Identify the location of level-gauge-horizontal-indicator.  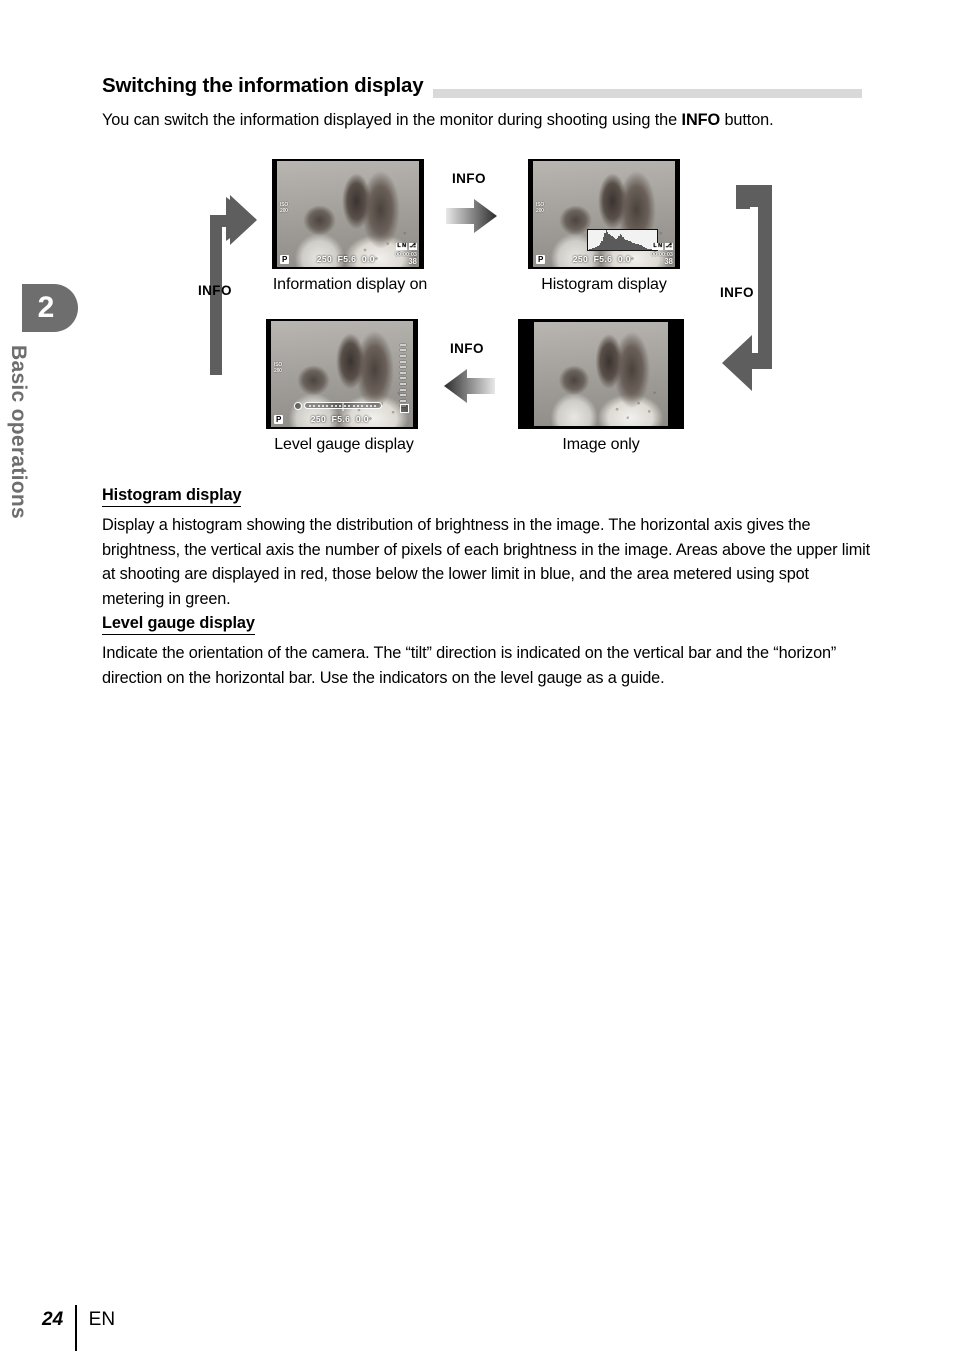
(297, 405).